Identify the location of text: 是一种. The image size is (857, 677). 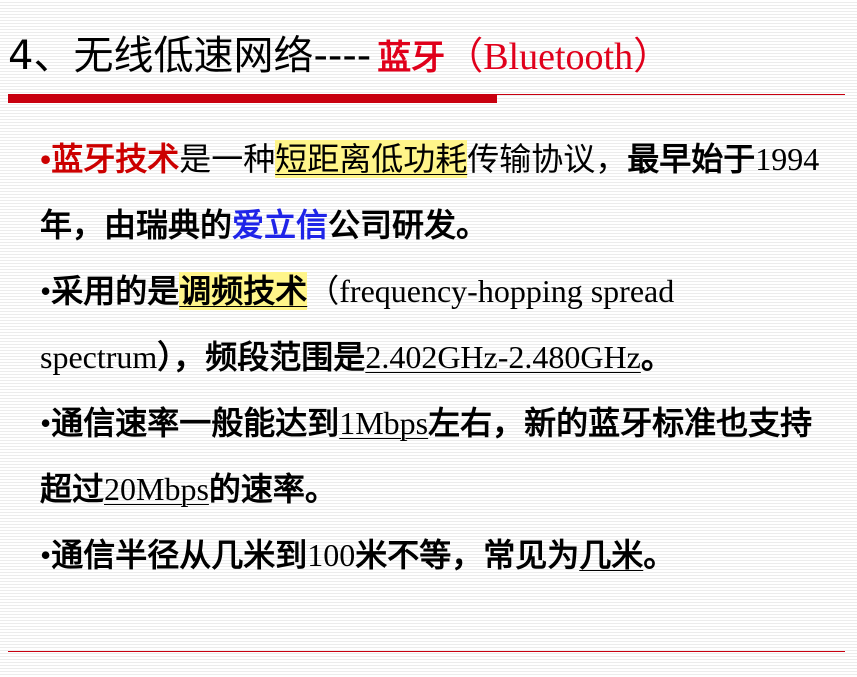
(227, 159).